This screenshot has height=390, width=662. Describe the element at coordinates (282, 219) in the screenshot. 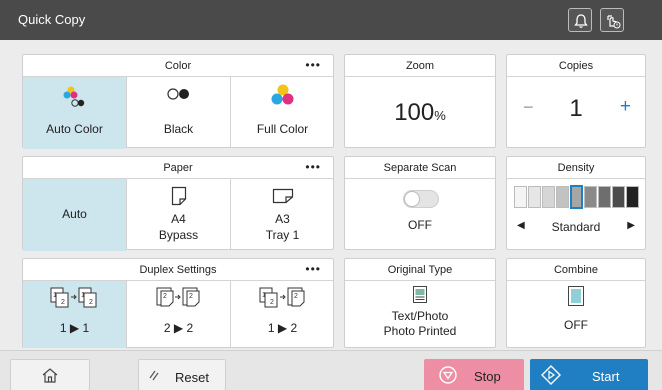

I see `paper-size-label: A3` at that location.